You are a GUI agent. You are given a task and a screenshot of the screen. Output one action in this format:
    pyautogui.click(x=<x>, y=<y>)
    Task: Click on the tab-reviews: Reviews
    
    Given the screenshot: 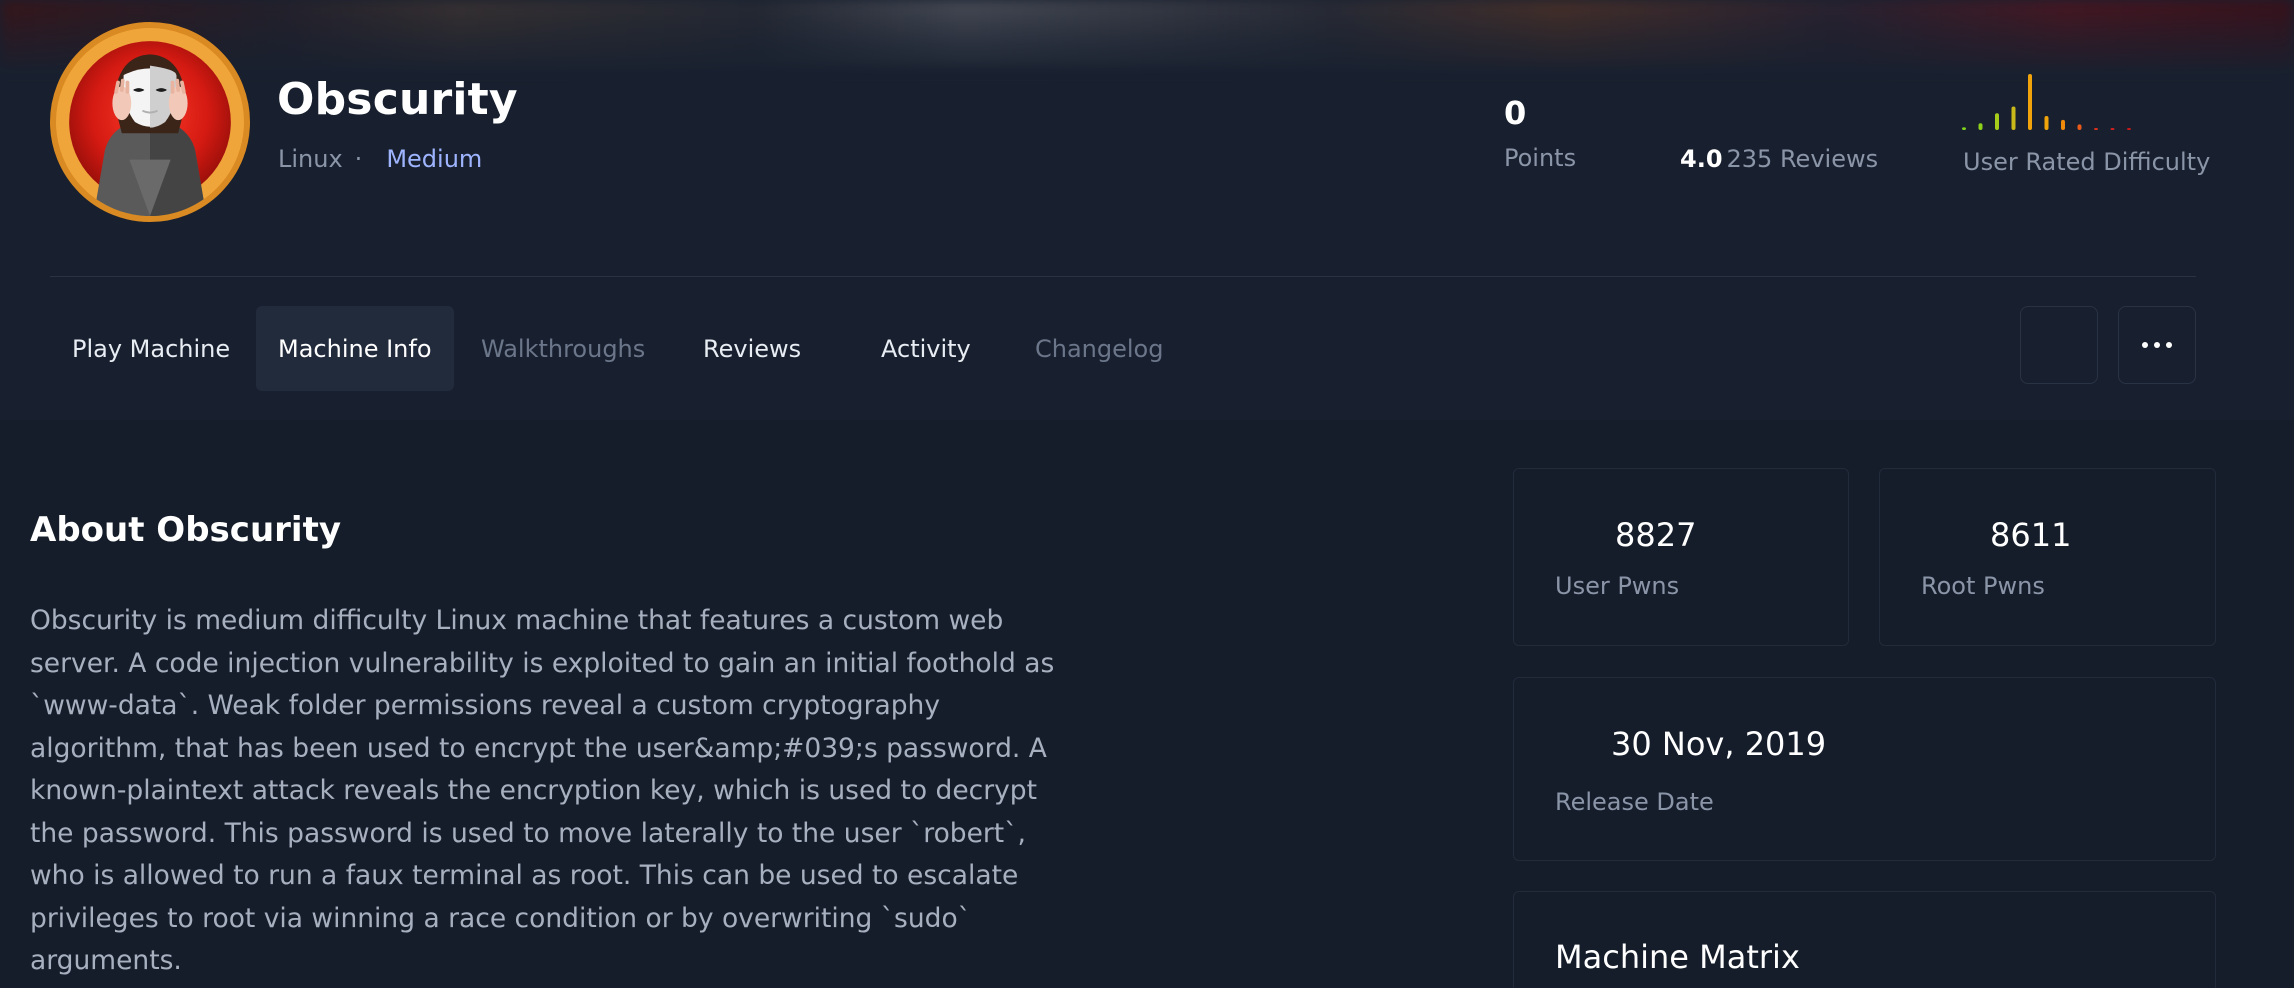 What is the action you would take?
    pyautogui.click(x=752, y=348)
    